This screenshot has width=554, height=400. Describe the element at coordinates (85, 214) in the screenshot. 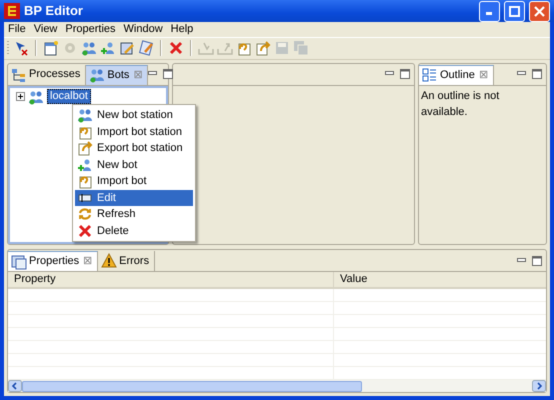

I see `refresh-icon` at that location.